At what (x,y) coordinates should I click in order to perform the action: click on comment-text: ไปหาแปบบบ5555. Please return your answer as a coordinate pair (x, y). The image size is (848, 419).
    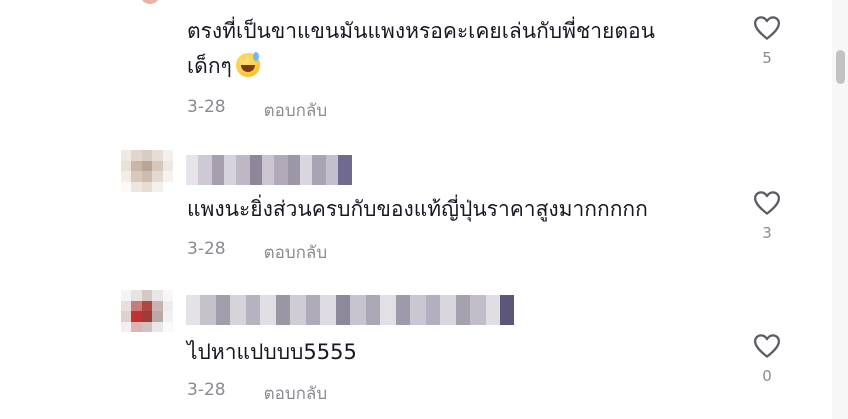
    Looking at the image, I should click on (272, 352).